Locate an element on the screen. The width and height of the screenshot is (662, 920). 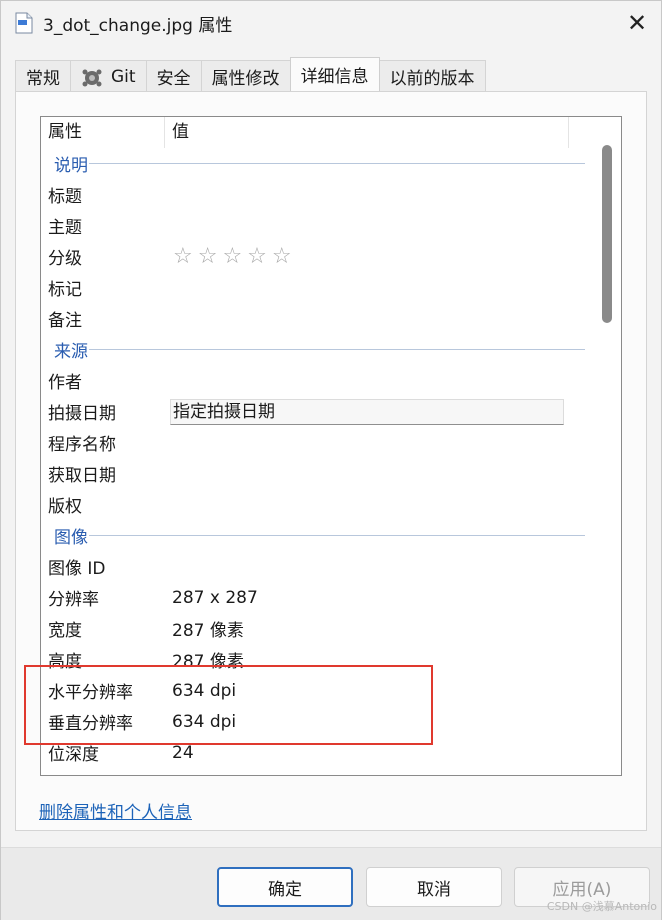
tab-general: 常规 is located at coordinates (43, 76).